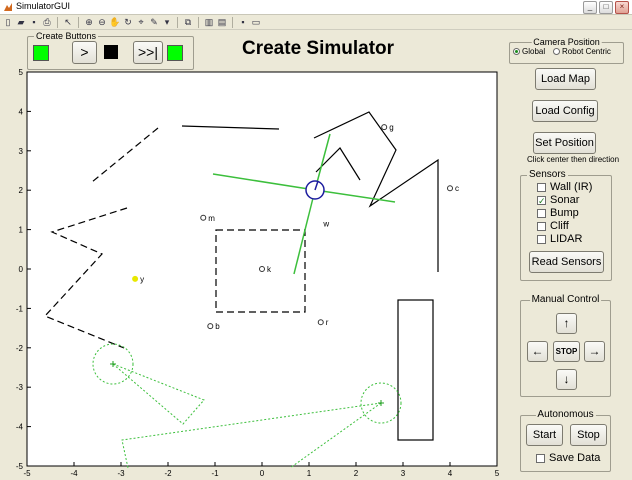 This screenshot has height=480, width=632. I want to click on y-tick-label: 3, so click(21, 151).